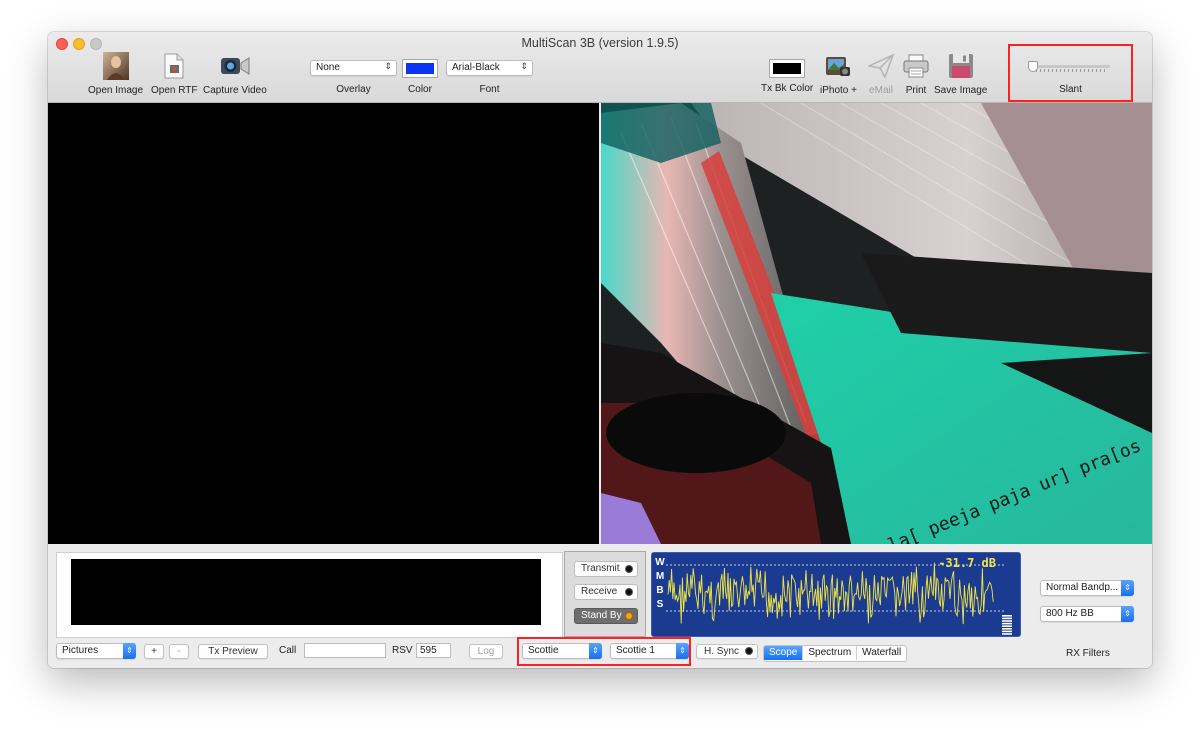  I want to click on slant-slider, so click(1069, 67).